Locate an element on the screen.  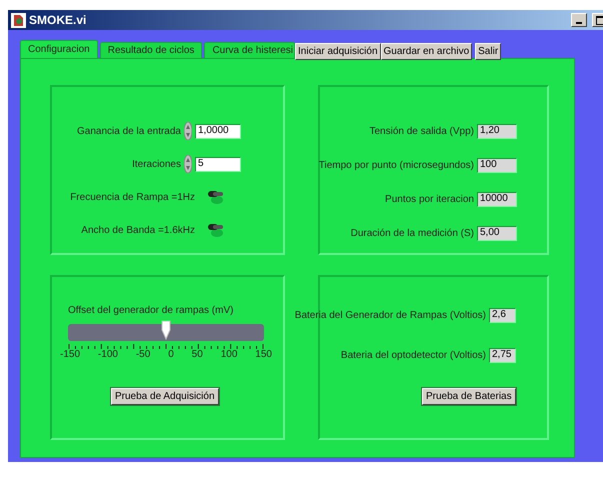
scale-label: 150 is located at coordinates (263, 354).